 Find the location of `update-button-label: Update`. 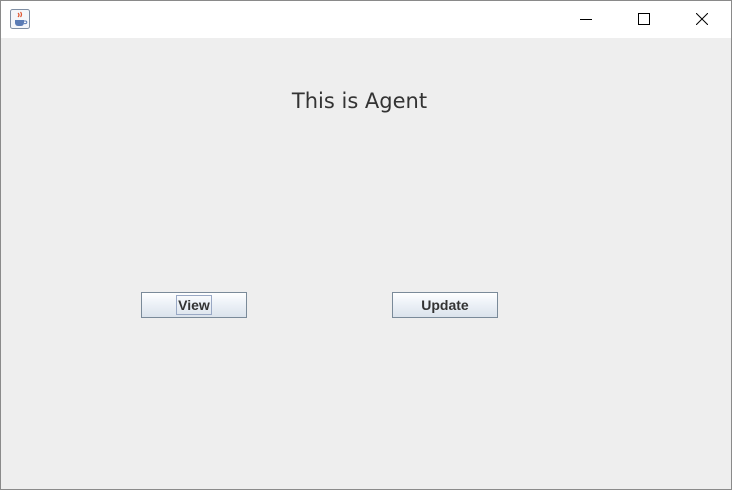

update-button-label: Update is located at coordinates (445, 305).